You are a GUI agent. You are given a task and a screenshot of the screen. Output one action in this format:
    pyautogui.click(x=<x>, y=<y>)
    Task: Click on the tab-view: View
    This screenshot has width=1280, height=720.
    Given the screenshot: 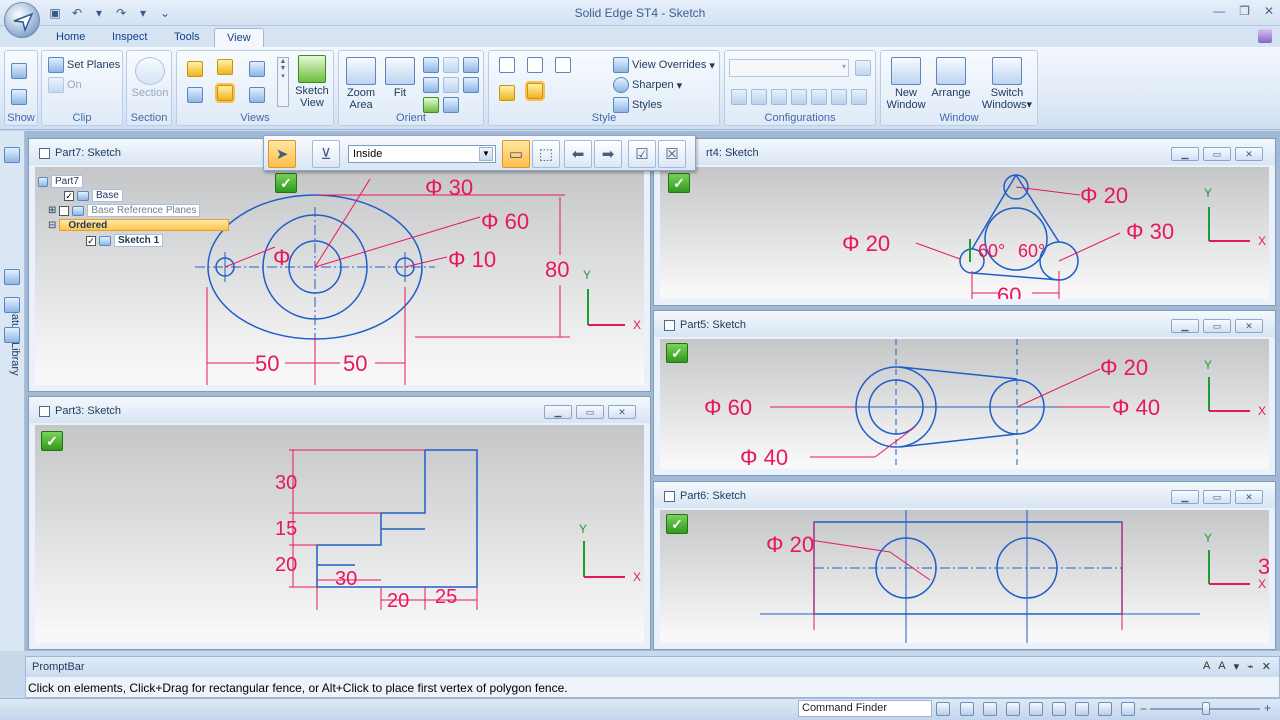 What is the action you would take?
    pyautogui.click(x=239, y=38)
    